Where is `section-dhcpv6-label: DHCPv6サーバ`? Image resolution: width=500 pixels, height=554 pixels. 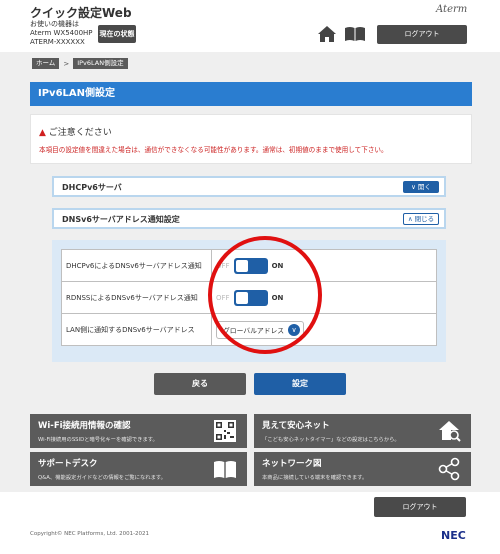
section-dhcpv6-label: DHCPv6サーバ is located at coordinates (92, 187).